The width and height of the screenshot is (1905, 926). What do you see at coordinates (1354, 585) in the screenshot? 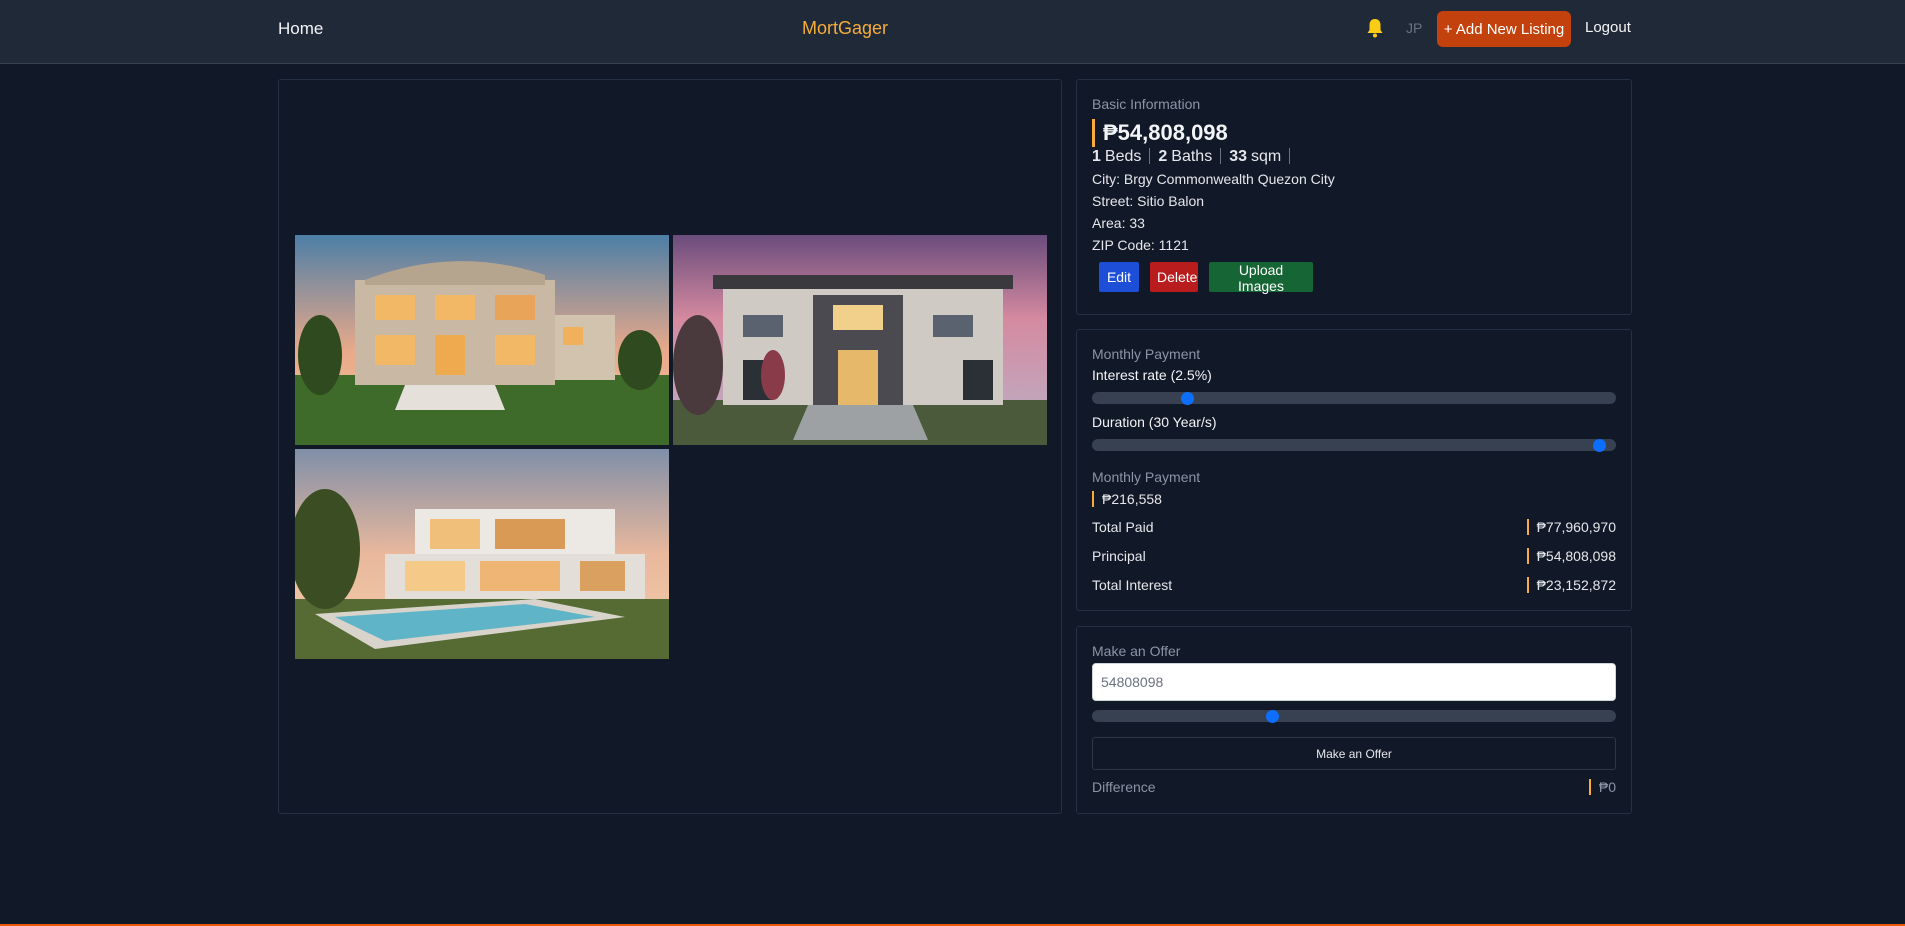
I see `total-interest-row: Total Interest ₱23,152,872` at bounding box center [1354, 585].